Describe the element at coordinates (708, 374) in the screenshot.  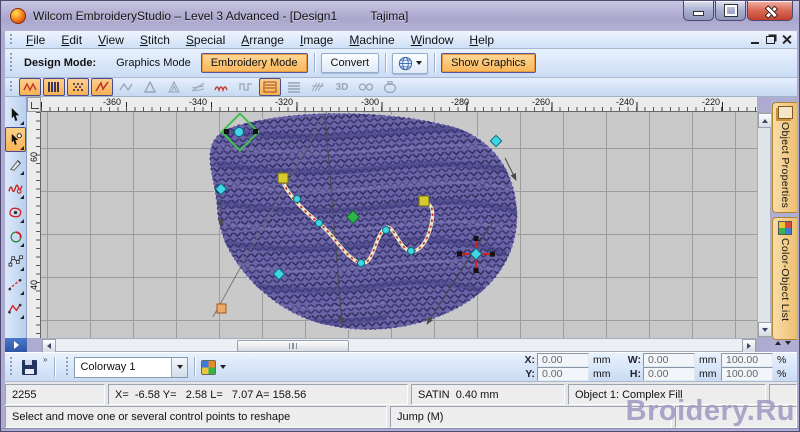
I see `h-unit: mm` at that location.